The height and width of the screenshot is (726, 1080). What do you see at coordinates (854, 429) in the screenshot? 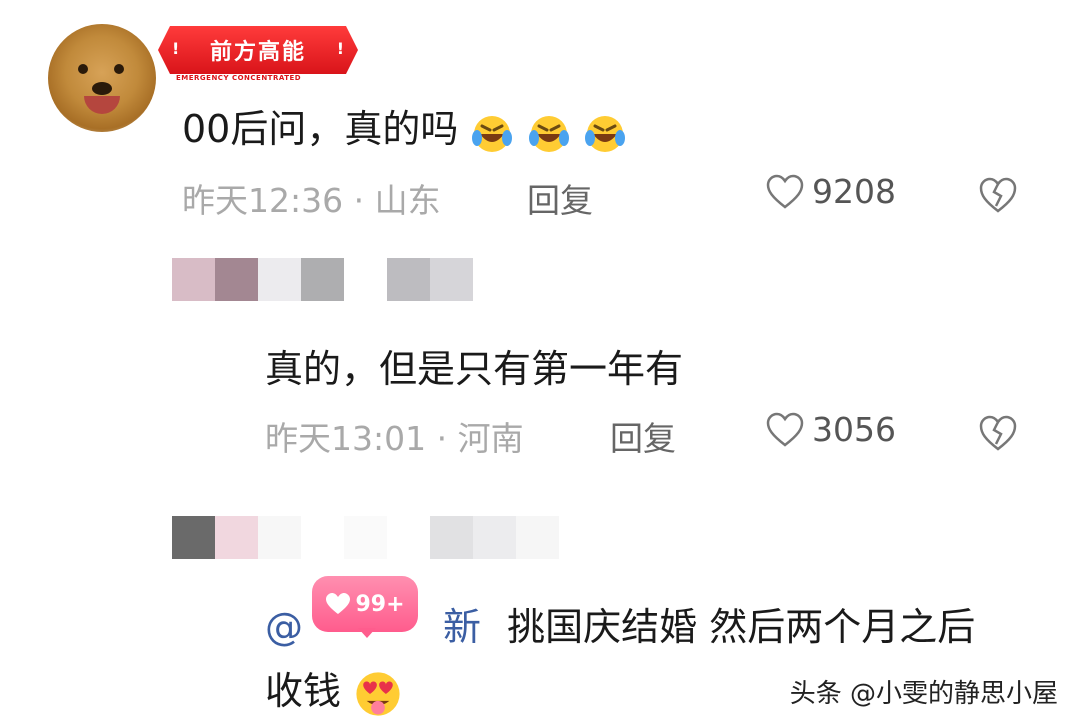
I see `like-count: 3056` at bounding box center [854, 429].